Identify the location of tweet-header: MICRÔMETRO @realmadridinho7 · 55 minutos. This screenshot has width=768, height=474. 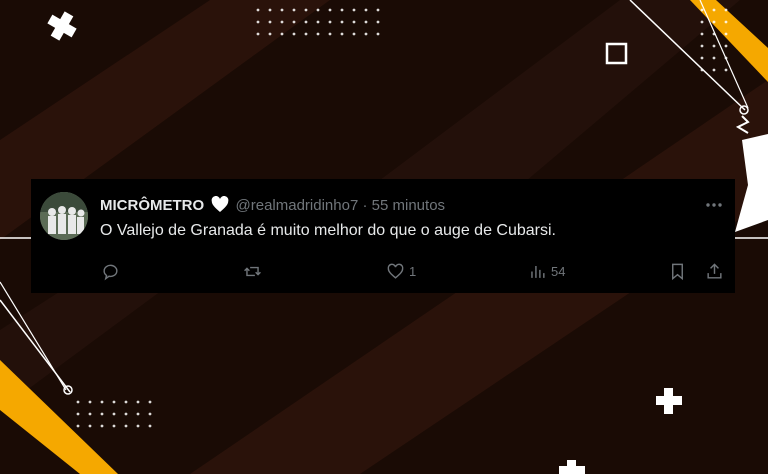
(272, 206).